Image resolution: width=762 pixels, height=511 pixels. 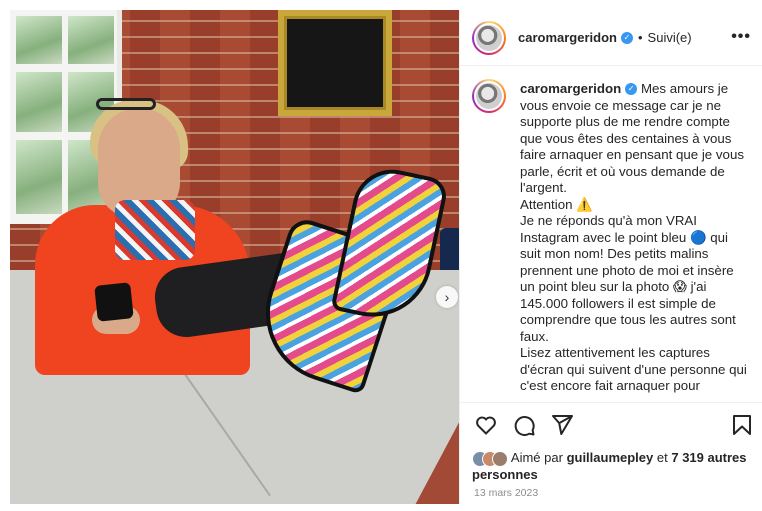 I want to click on picture-frame, so click(x=335, y=63).